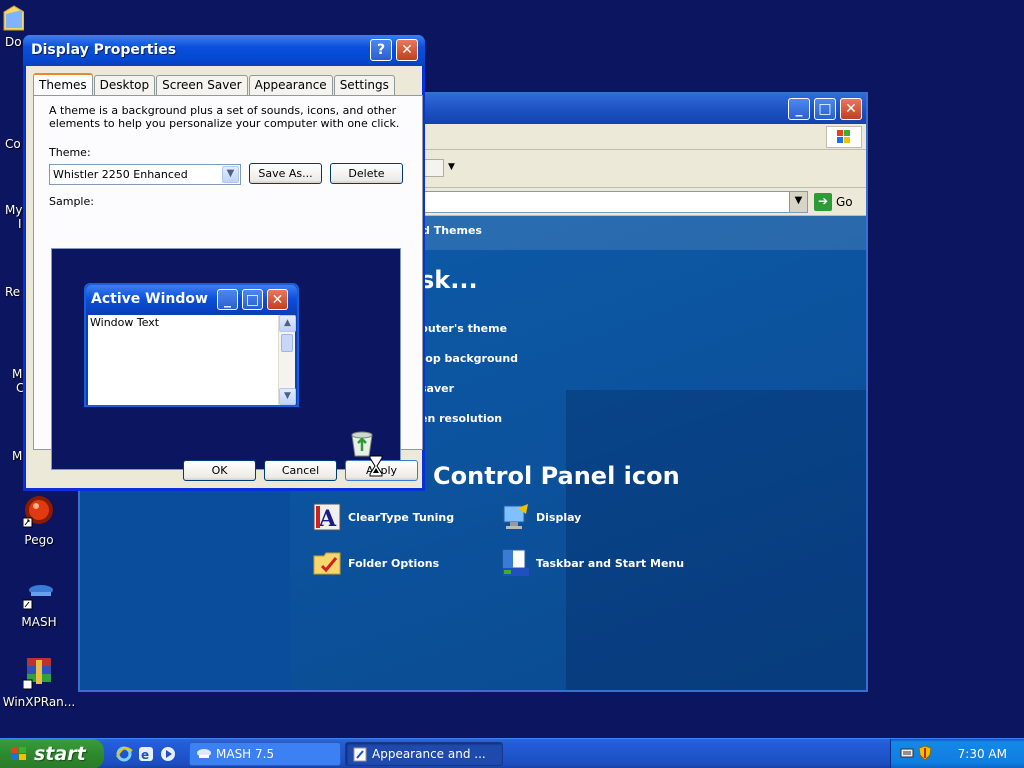  I want to click on preview-maximize-icon: □, so click(252, 299).